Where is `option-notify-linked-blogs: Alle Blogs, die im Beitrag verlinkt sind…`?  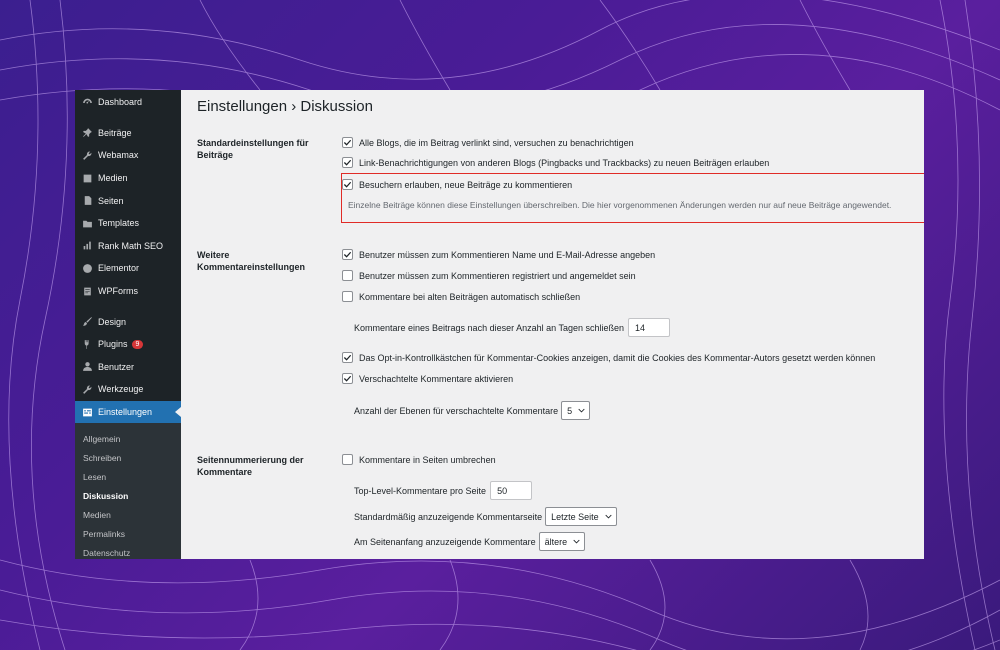
option-notify-linked-blogs: Alle Blogs, die im Beitrag verlinkt sind… is located at coordinates (488, 142).